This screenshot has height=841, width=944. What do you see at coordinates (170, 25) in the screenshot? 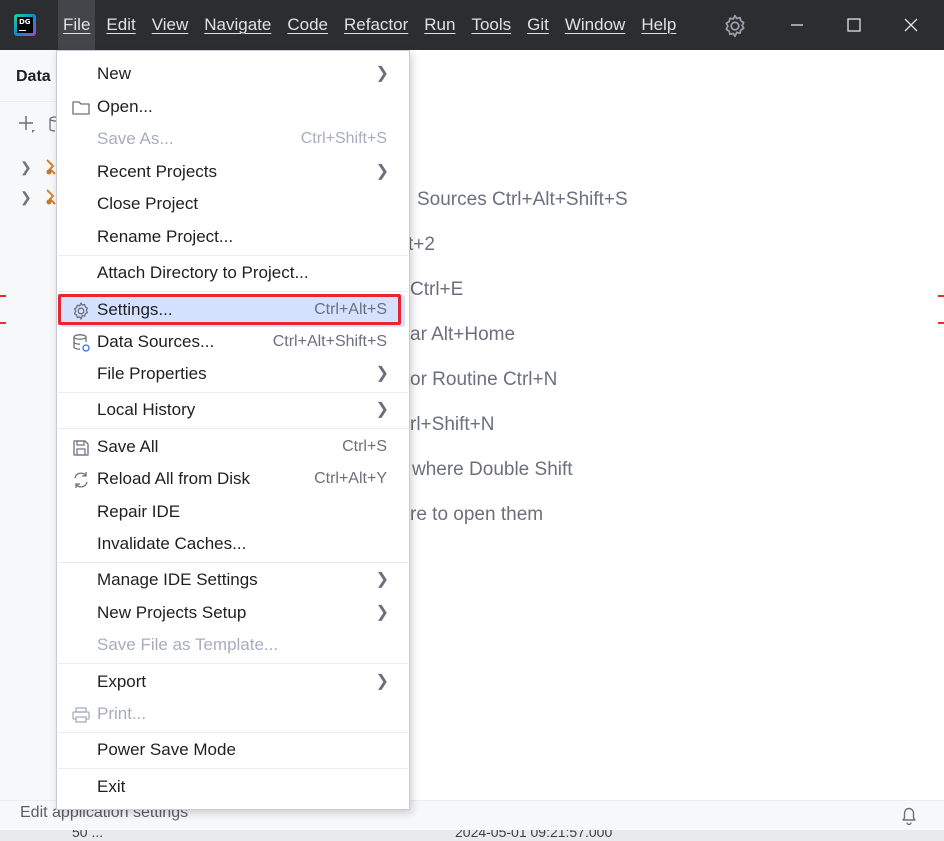
I see `menu-view: View` at bounding box center [170, 25].